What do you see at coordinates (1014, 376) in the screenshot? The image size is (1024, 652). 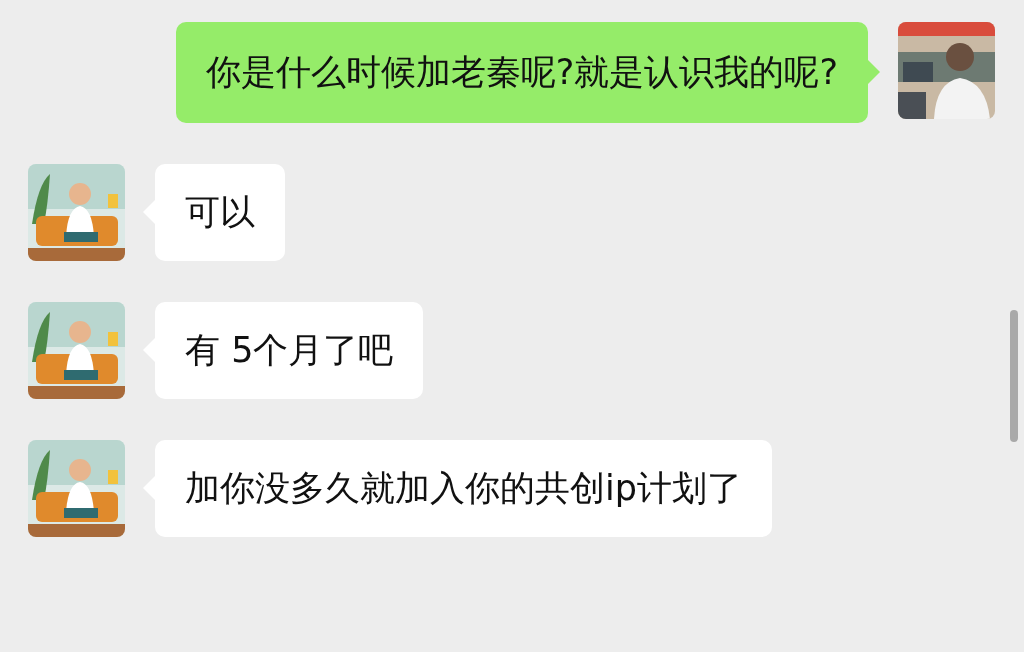 I see `scrollbar` at bounding box center [1014, 376].